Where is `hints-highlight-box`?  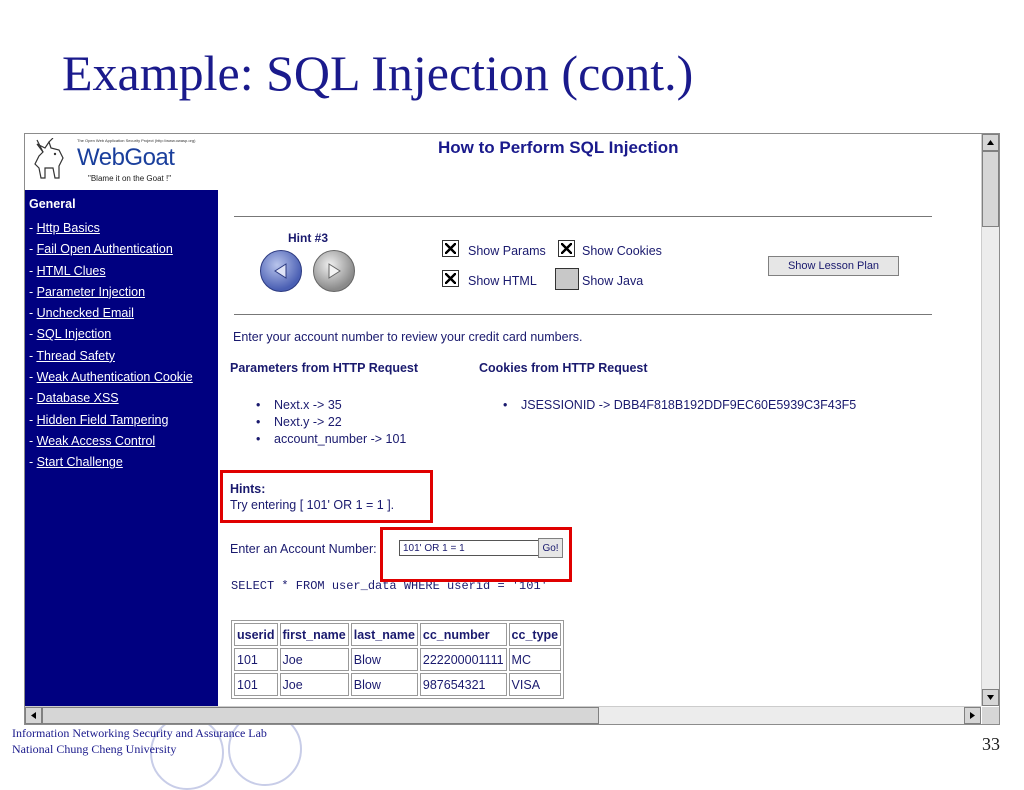 hints-highlight-box is located at coordinates (326, 496).